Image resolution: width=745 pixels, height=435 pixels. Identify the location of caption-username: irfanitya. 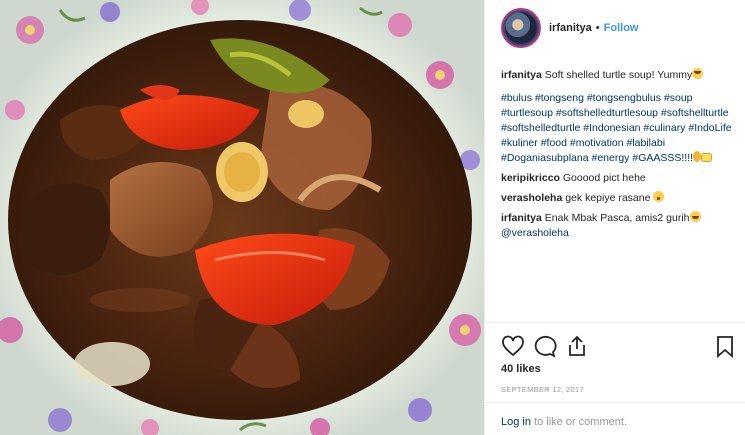
(521, 75).